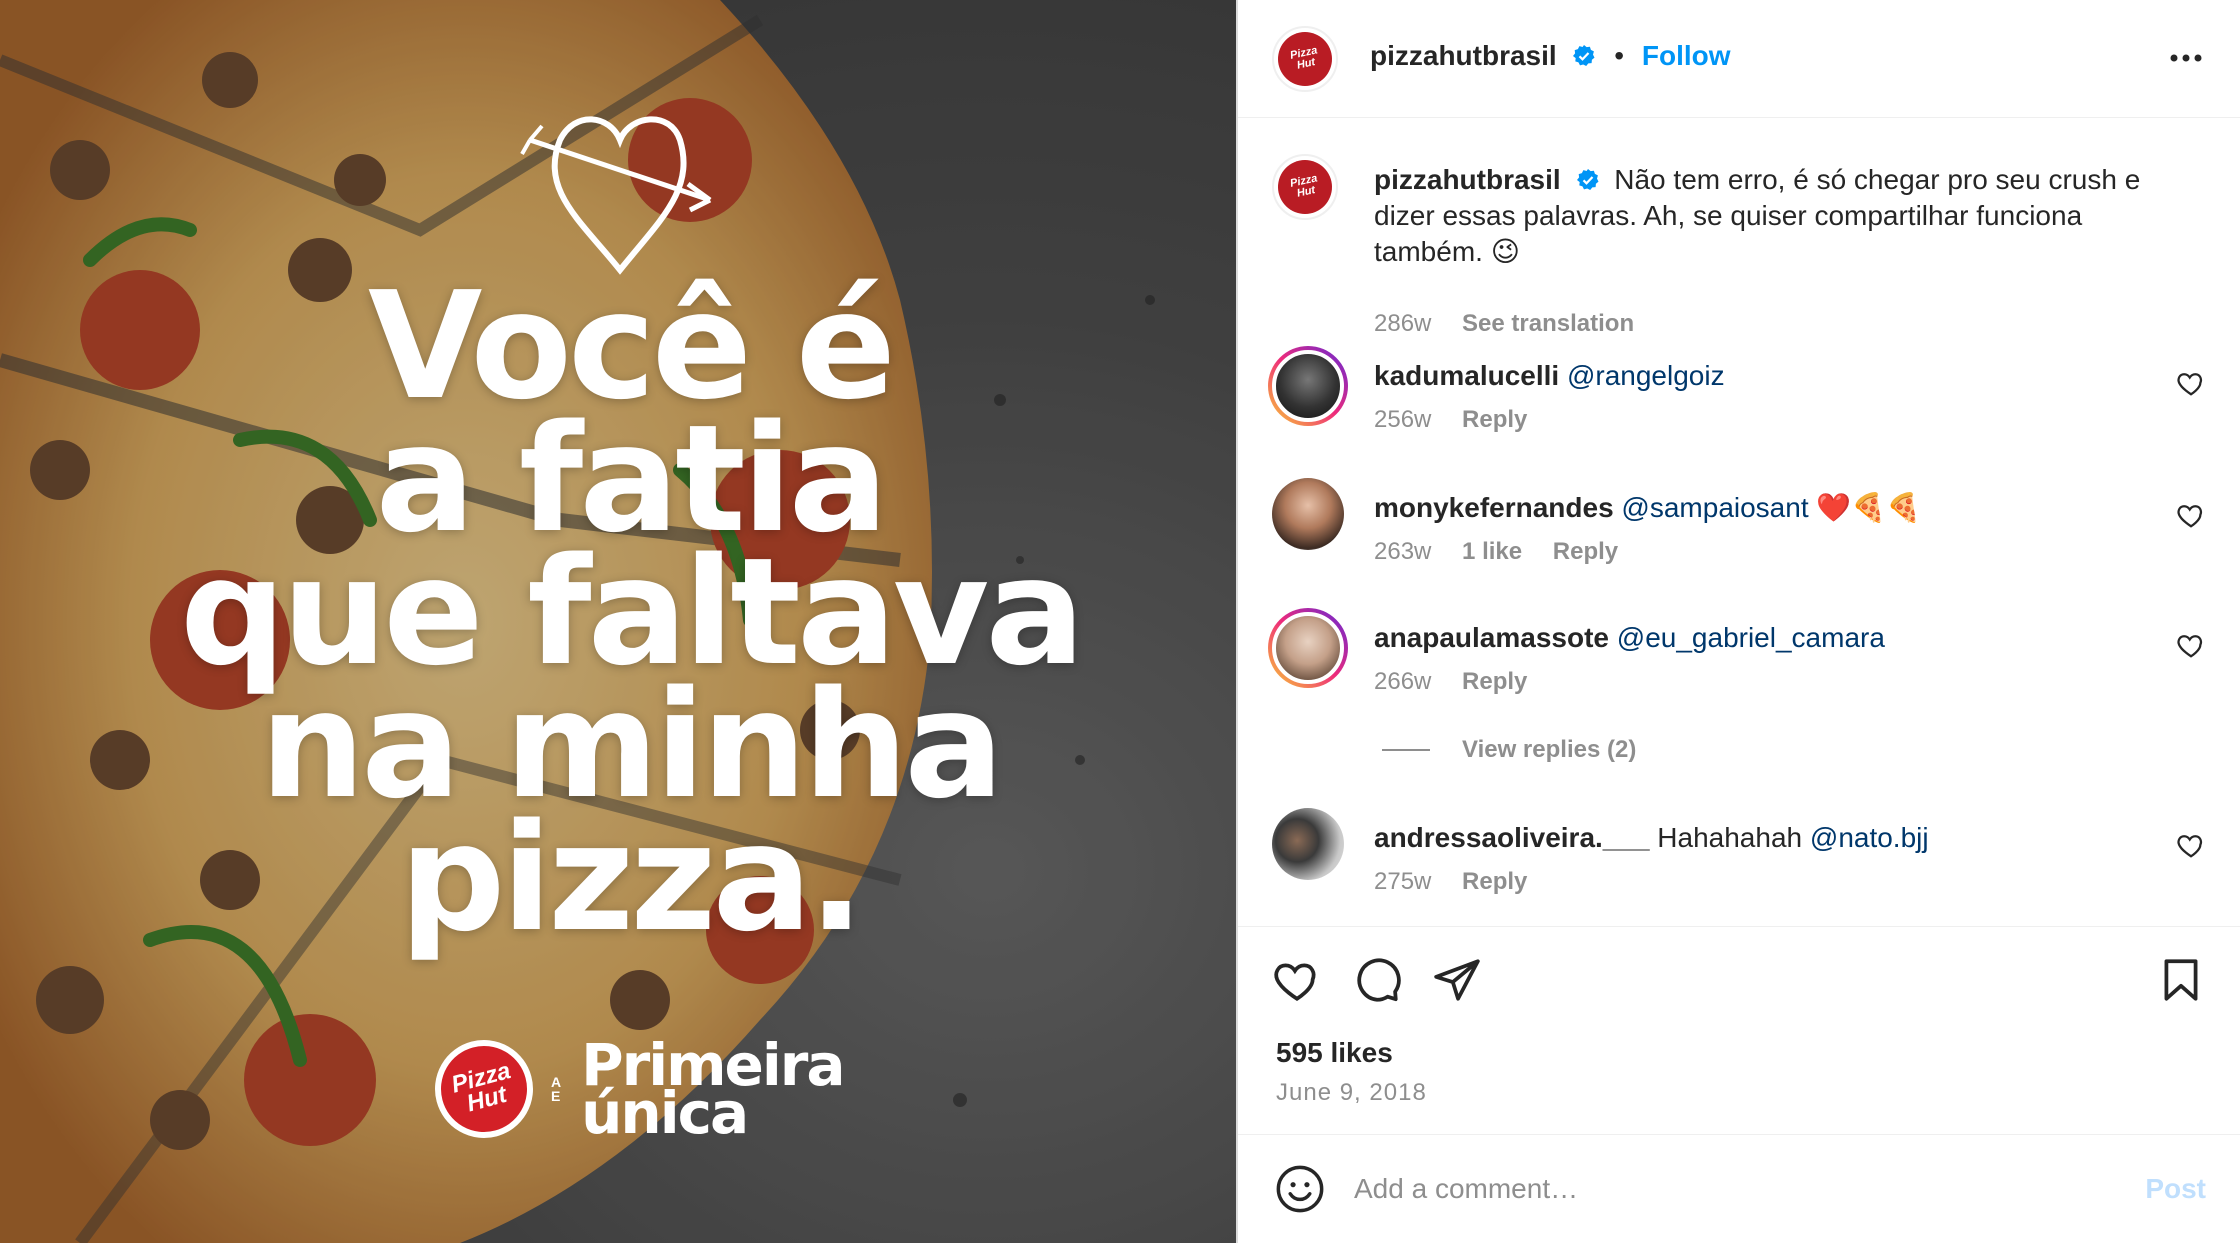 This screenshot has height=1243, width=2240. What do you see at coordinates (1686, 55) in the screenshot?
I see `follow-button: Follow` at bounding box center [1686, 55].